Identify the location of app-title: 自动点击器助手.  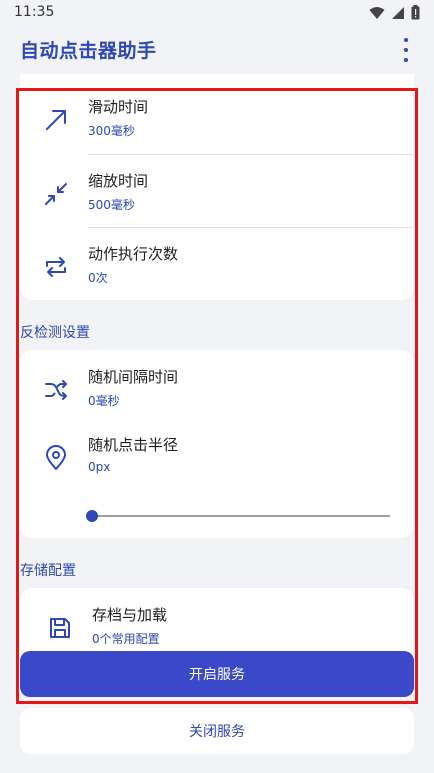
(88, 51).